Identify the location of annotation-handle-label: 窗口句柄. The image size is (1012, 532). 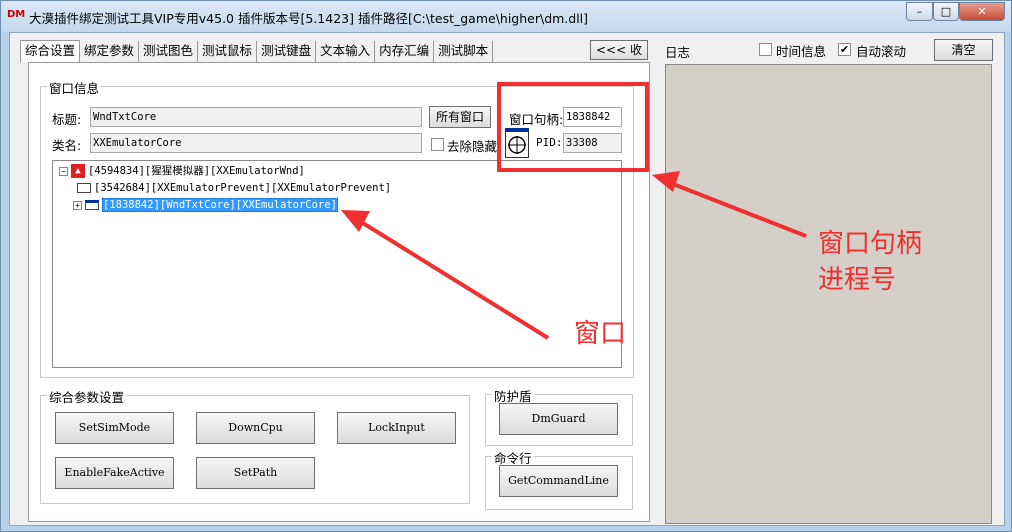
(870, 244).